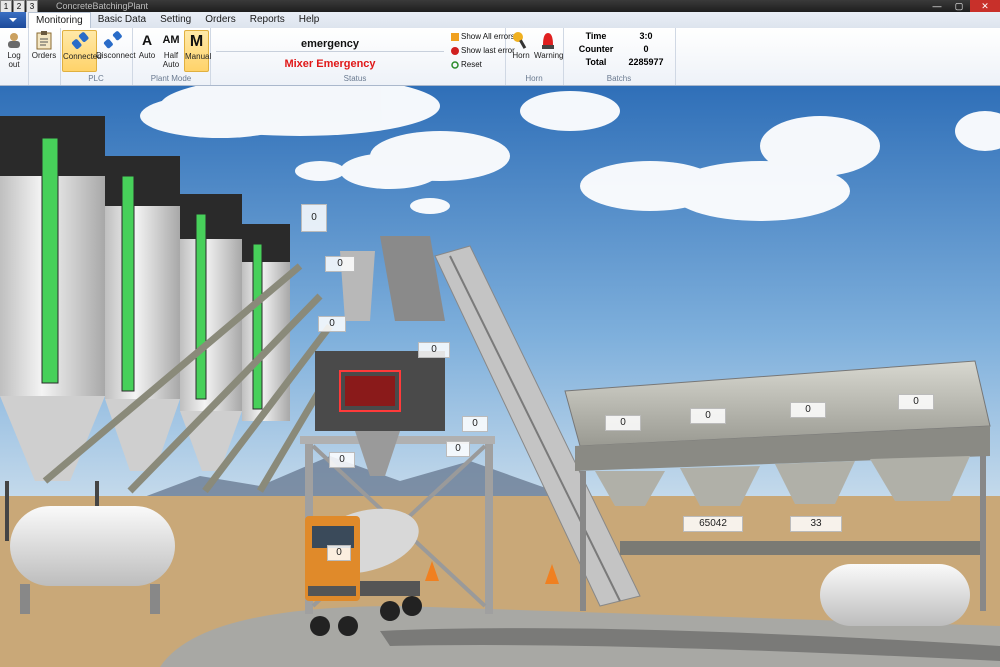 The width and height of the screenshot is (1000, 667). Describe the element at coordinates (621, 62) in the screenshot. I see `batch-total-row: Total 2285977` at that location.